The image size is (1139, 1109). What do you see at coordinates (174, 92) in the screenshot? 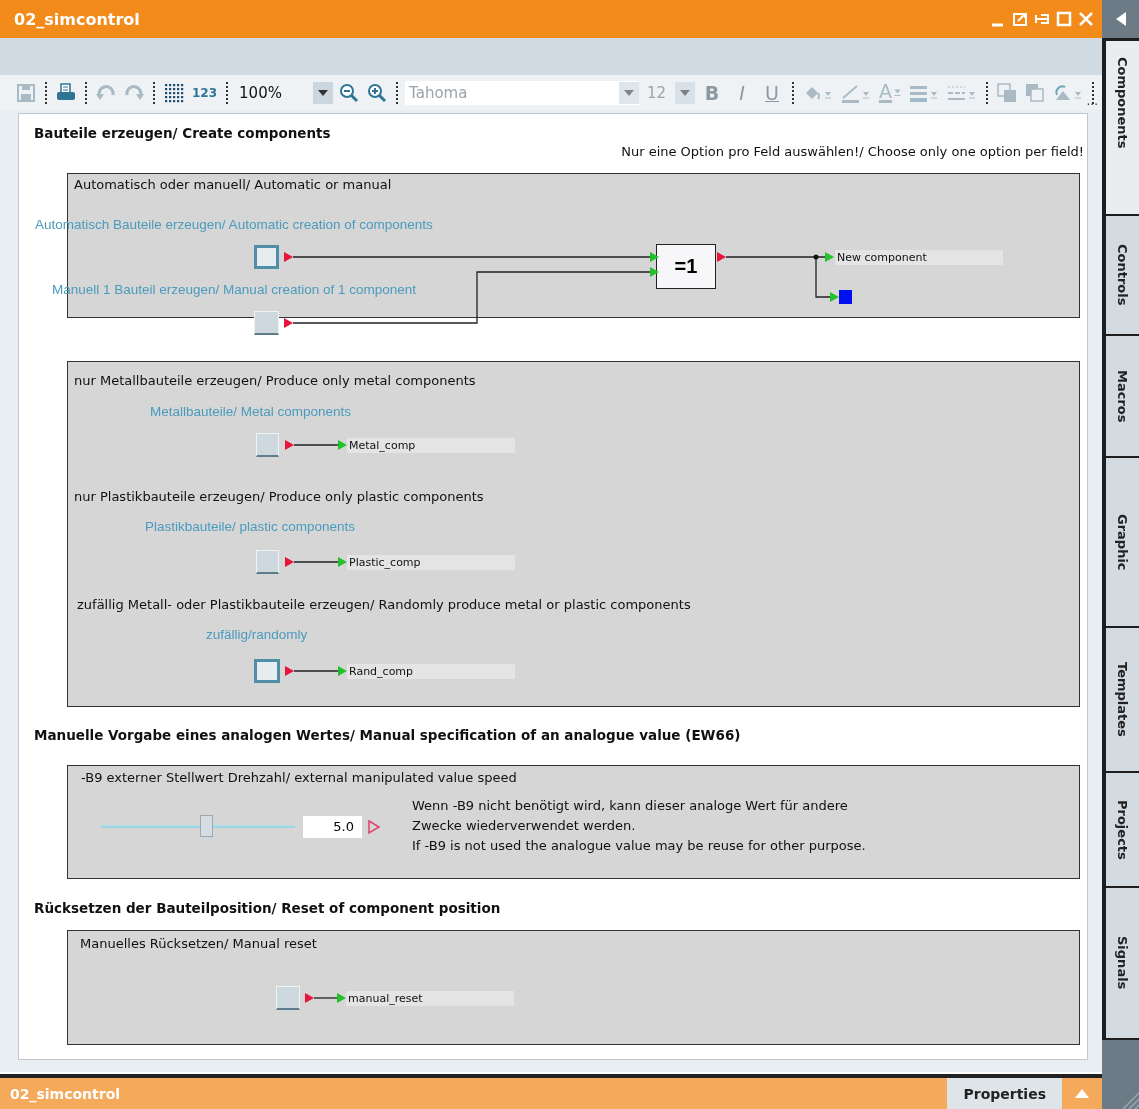
I see `dot-grid-icon` at bounding box center [174, 92].